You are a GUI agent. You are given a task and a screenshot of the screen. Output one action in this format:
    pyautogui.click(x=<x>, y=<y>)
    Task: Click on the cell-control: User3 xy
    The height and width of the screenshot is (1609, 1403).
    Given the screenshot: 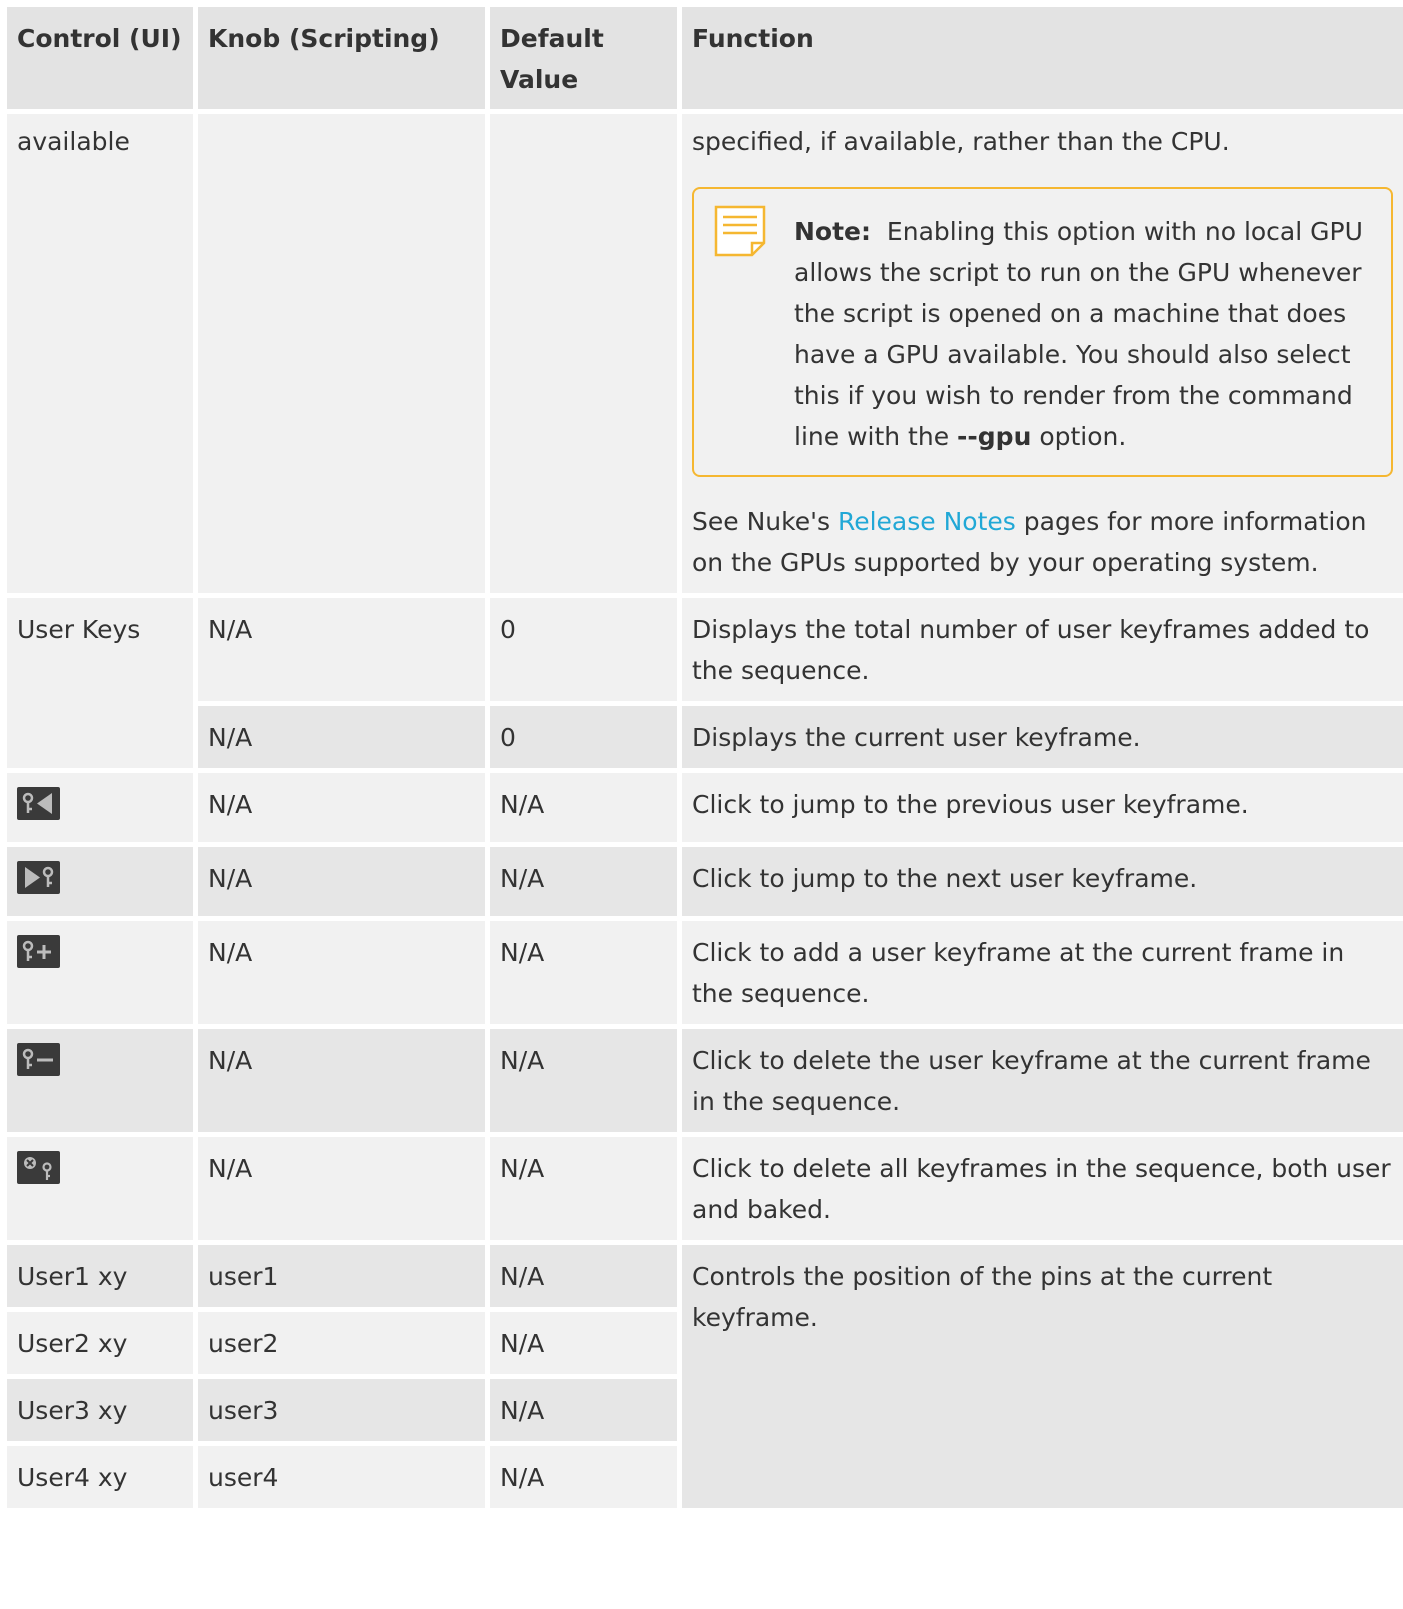 What is the action you would take?
    pyautogui.click(x=100, y=1412)
    